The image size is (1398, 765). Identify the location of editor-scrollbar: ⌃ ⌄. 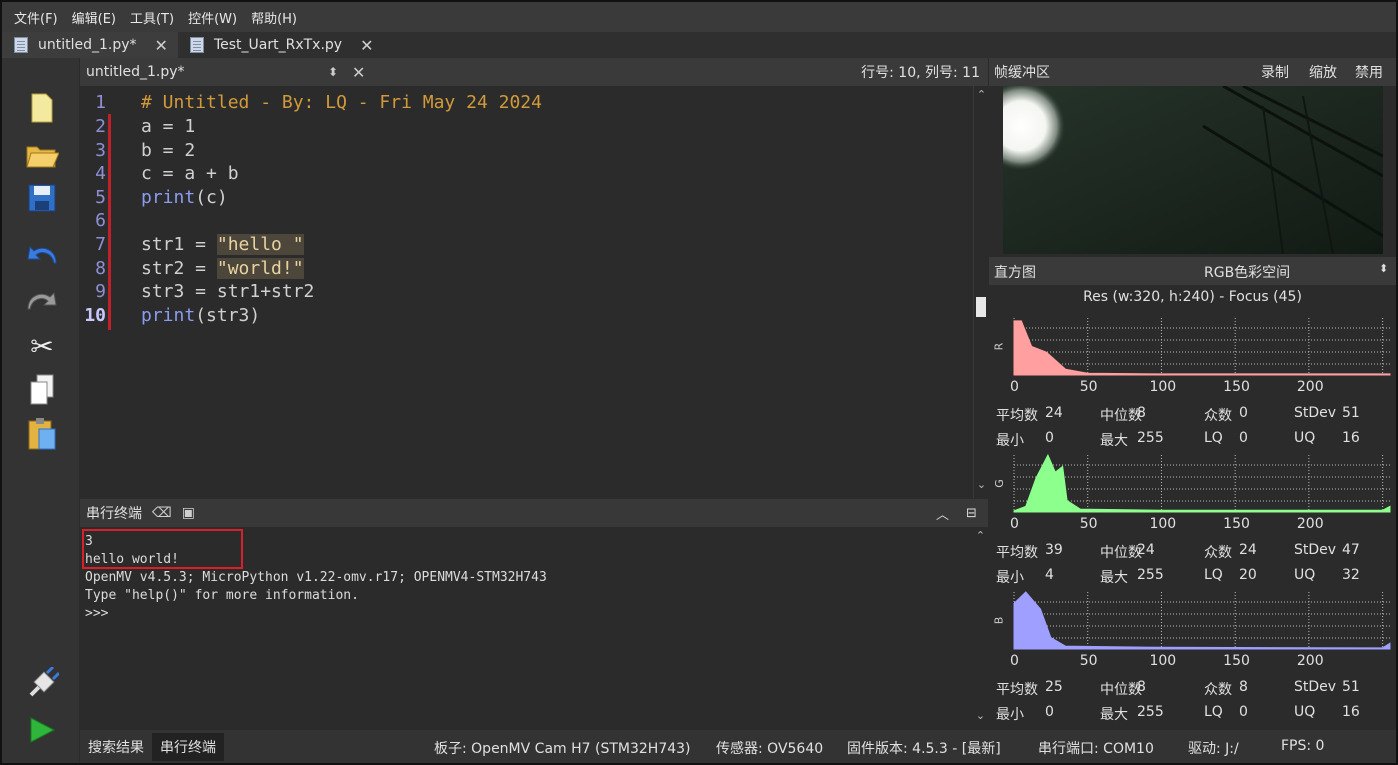
(980, 292).